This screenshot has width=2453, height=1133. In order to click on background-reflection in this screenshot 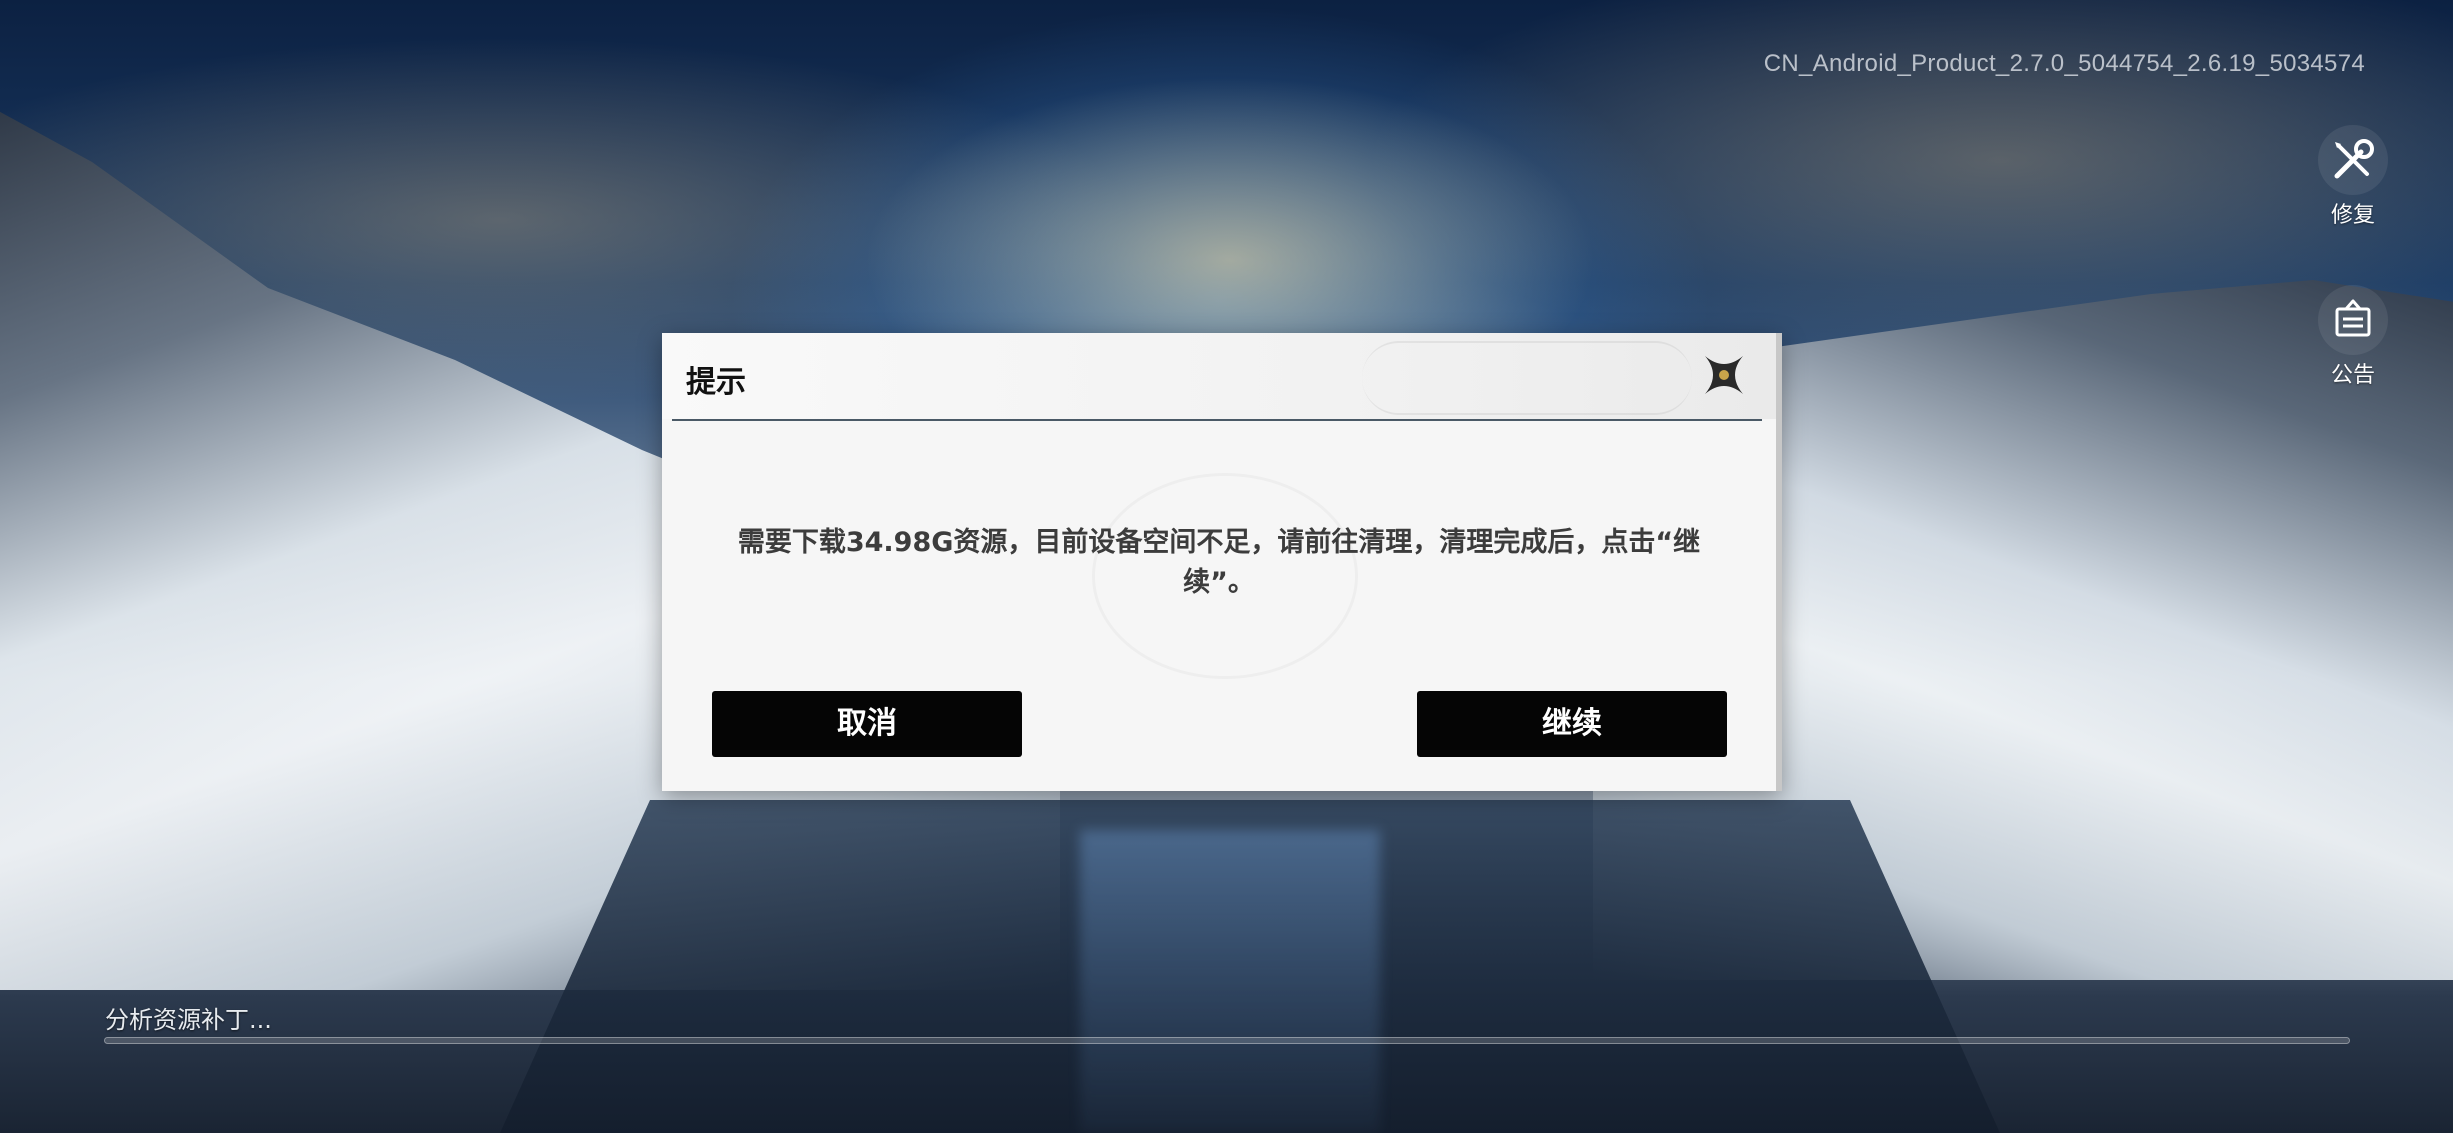, I will do `click(1230, 981)`.